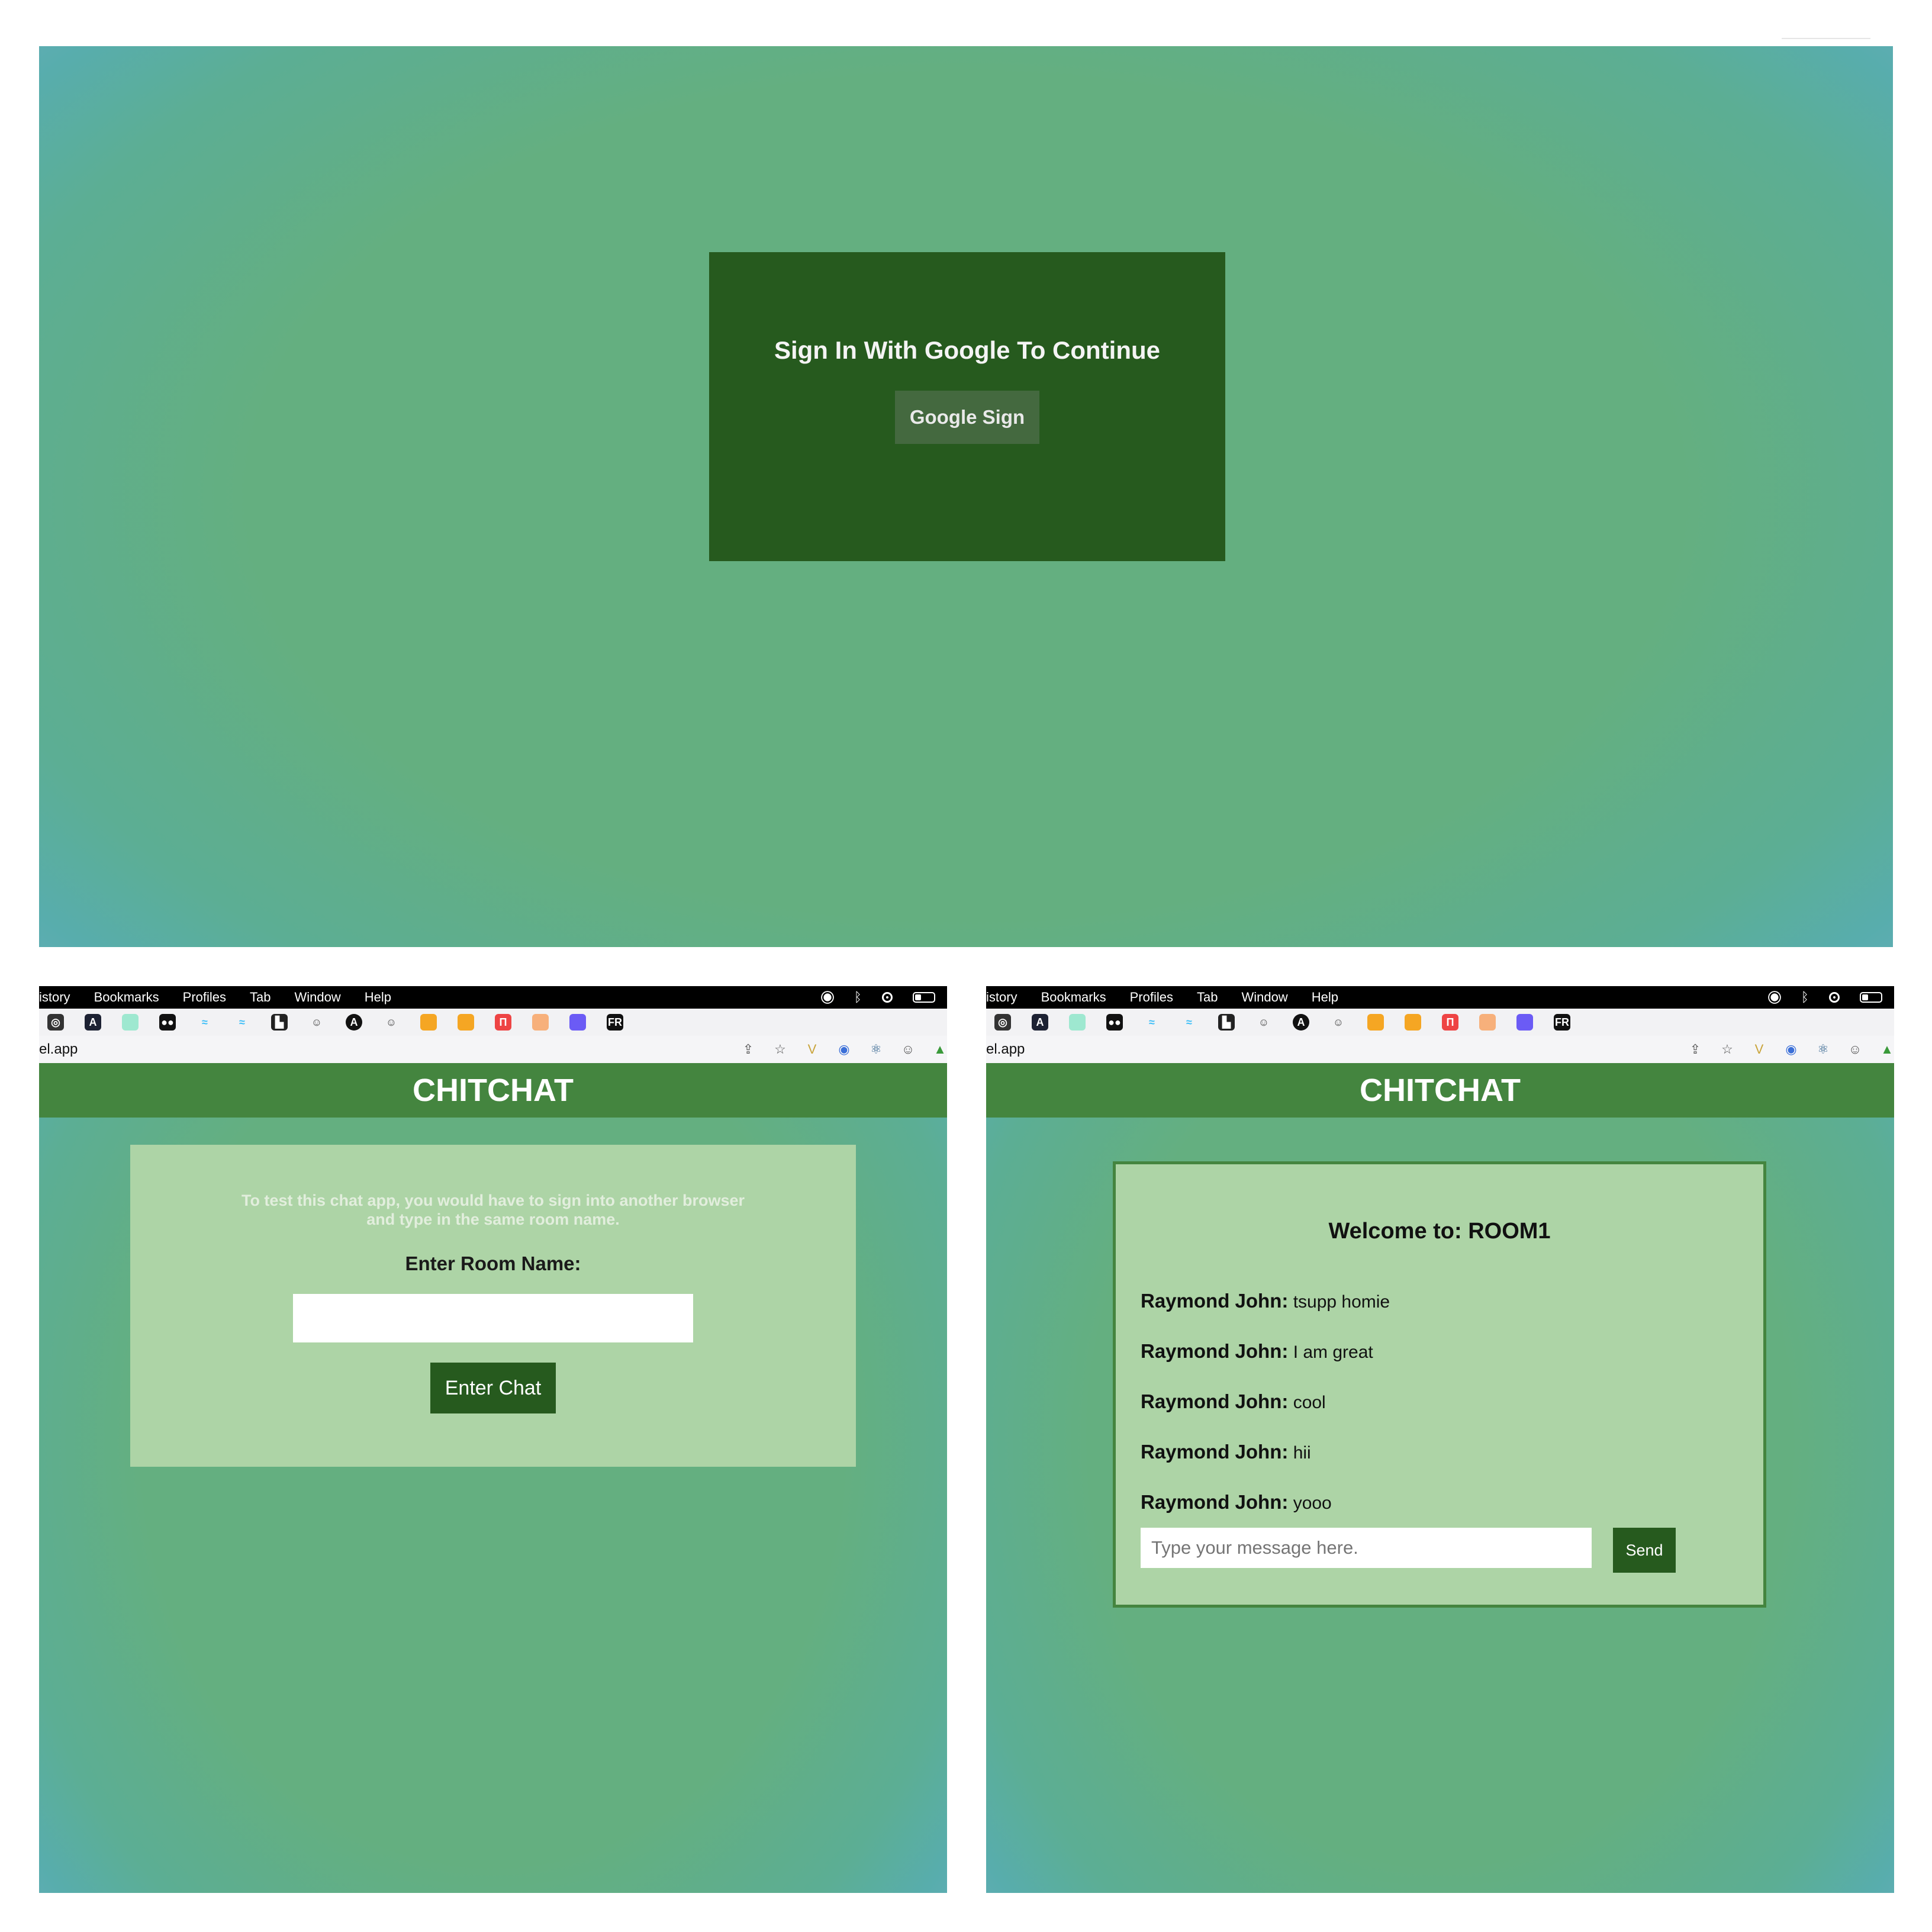 The width and height of the screenshot is (1932, 1932). Describe the element at coordinates (493, 1219) in the screenshot. I see `test-hint-line2: and type in the same room name.` at that location.